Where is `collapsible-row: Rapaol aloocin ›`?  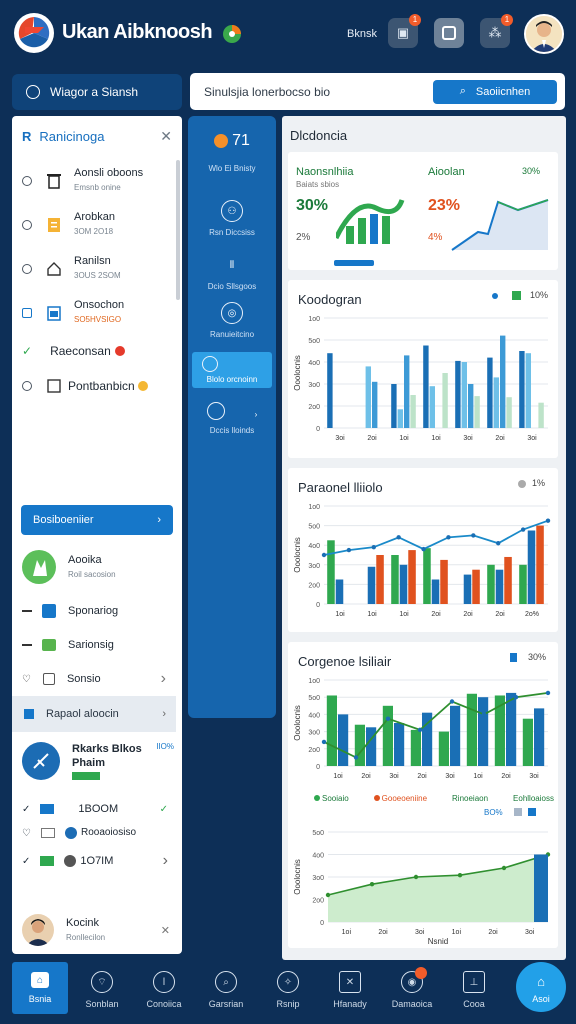 collapsible-row: Rapaol aloocin › is located at coordinates (94, 714).